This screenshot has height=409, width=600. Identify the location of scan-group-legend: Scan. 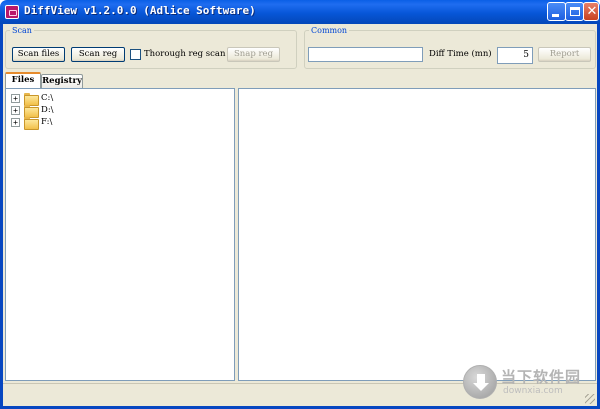
(22, 30).